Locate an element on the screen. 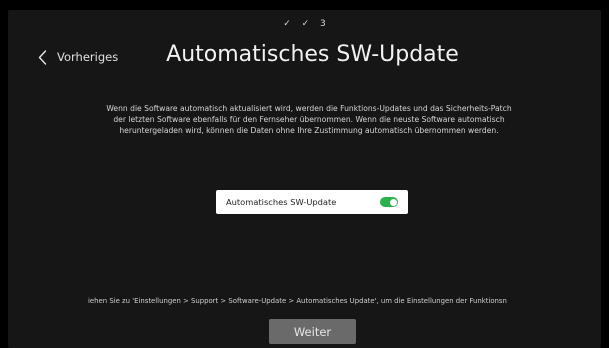 This screenshot has height=348, width=609. step-1-check: ✓ is located at coordinates (287, 24).